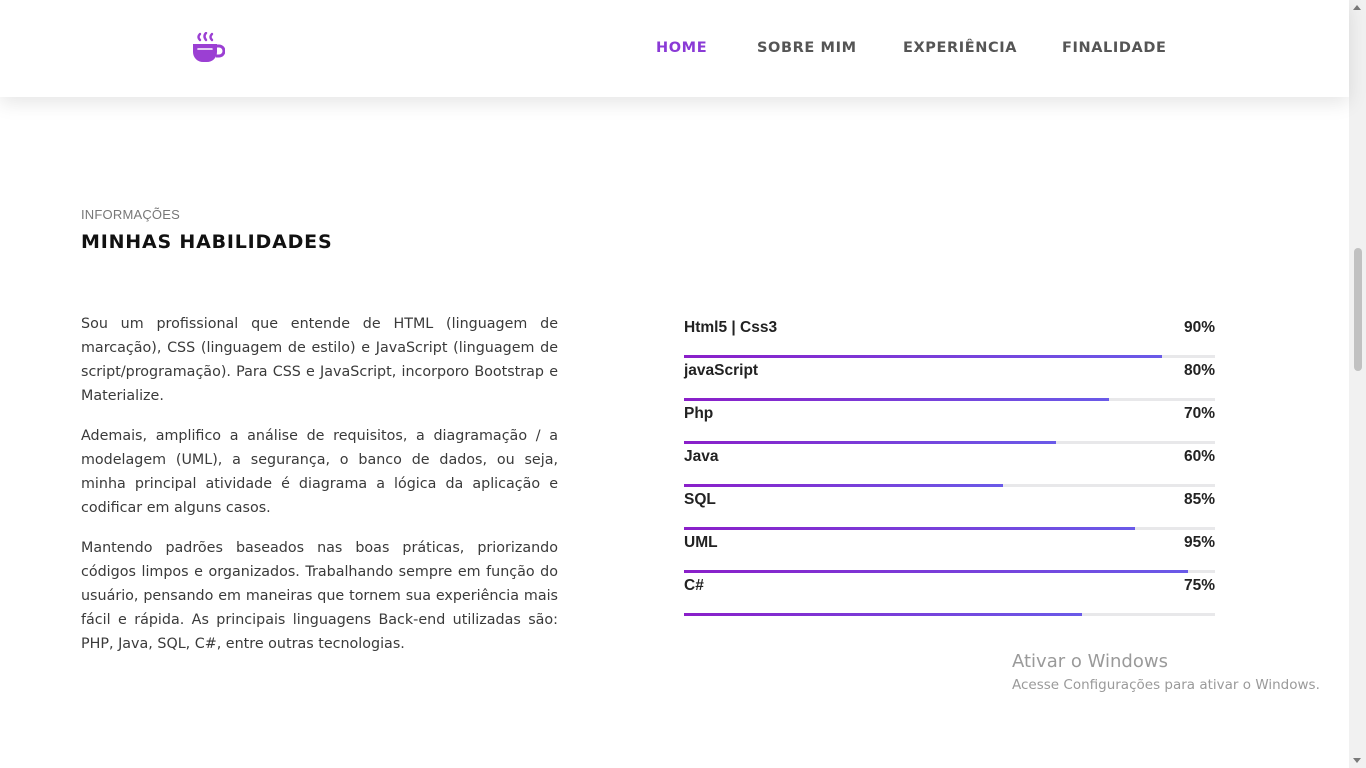 This screenshot has width=1366, height=768. Describe the element at coordinates (1357, 7) in the screenshot. I see `scroll-up-arrow-icon` at that location.